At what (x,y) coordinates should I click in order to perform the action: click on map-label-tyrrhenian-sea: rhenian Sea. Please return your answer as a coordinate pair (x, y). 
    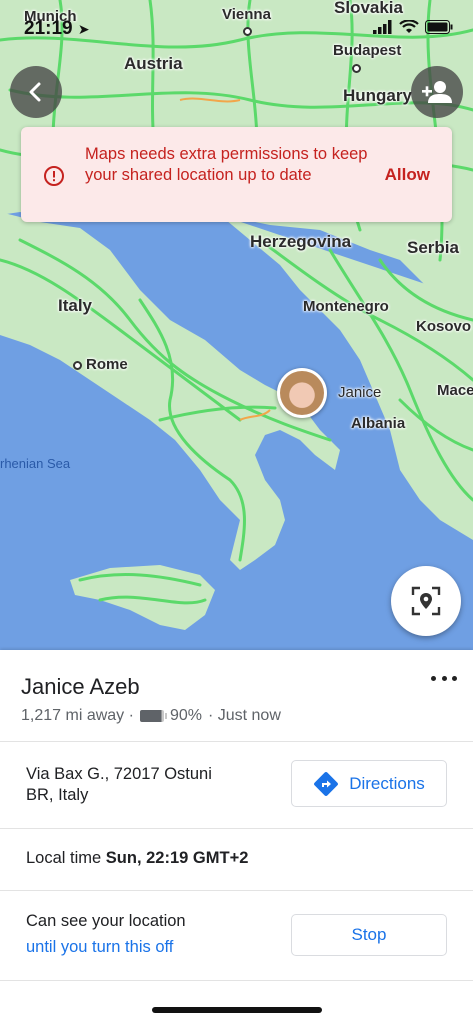
    Looking at the image, I should click on (35, 463).